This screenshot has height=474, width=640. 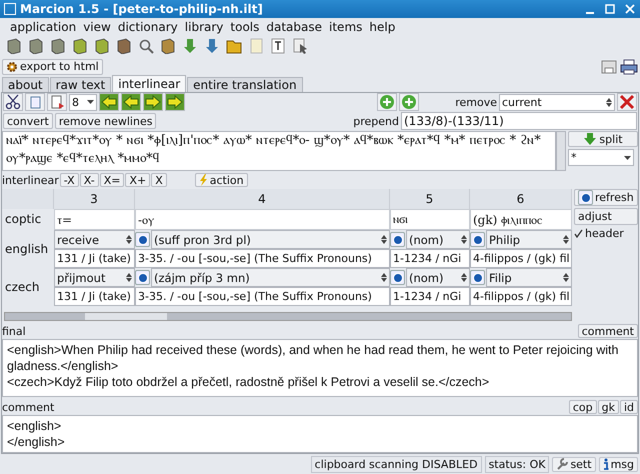 What do you see at coordinates (245, 84) in the screenshot?
I see `tab: entire translation` at bounding box center [245, 84].